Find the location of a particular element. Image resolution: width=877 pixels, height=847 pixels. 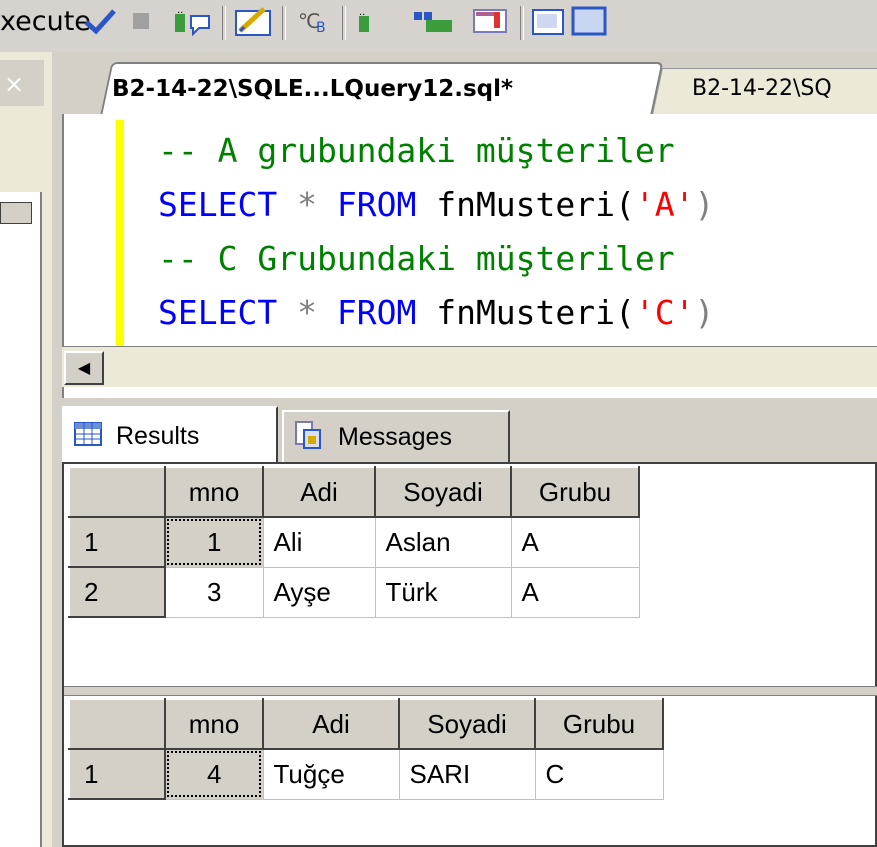

row-header: 2 is located at coordinates (117, 592).